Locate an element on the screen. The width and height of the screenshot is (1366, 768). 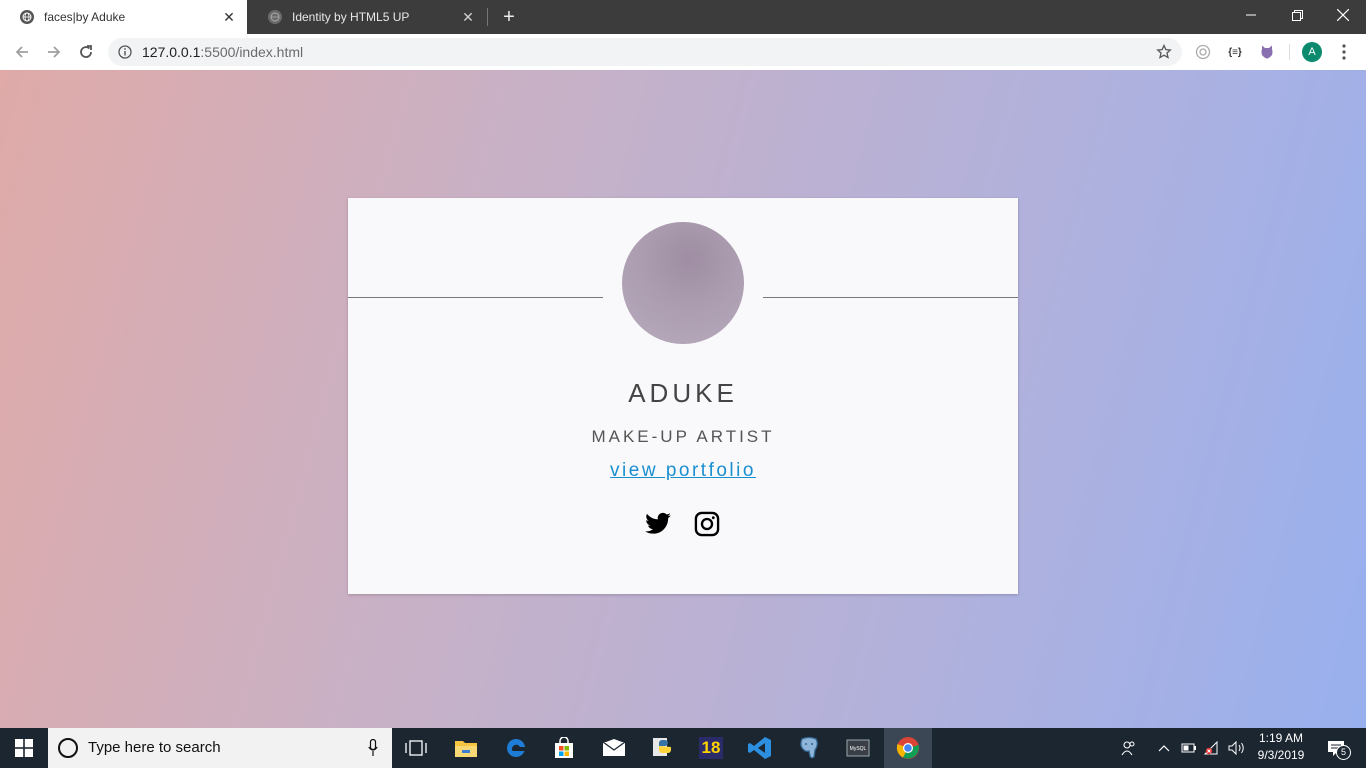
url-path: :5500/index.html is located at coordinates (252, 52).